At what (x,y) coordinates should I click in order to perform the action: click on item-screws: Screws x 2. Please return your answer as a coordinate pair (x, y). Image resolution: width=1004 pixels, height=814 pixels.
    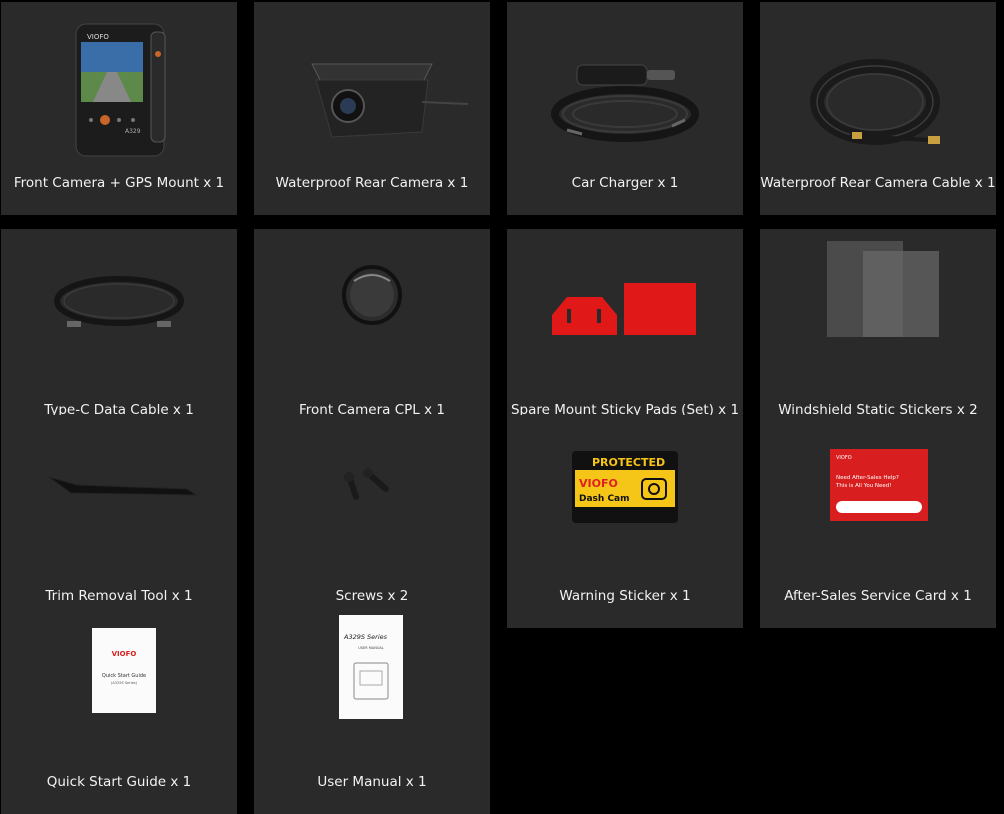
    Looking at the image, I should click on (372, 521).